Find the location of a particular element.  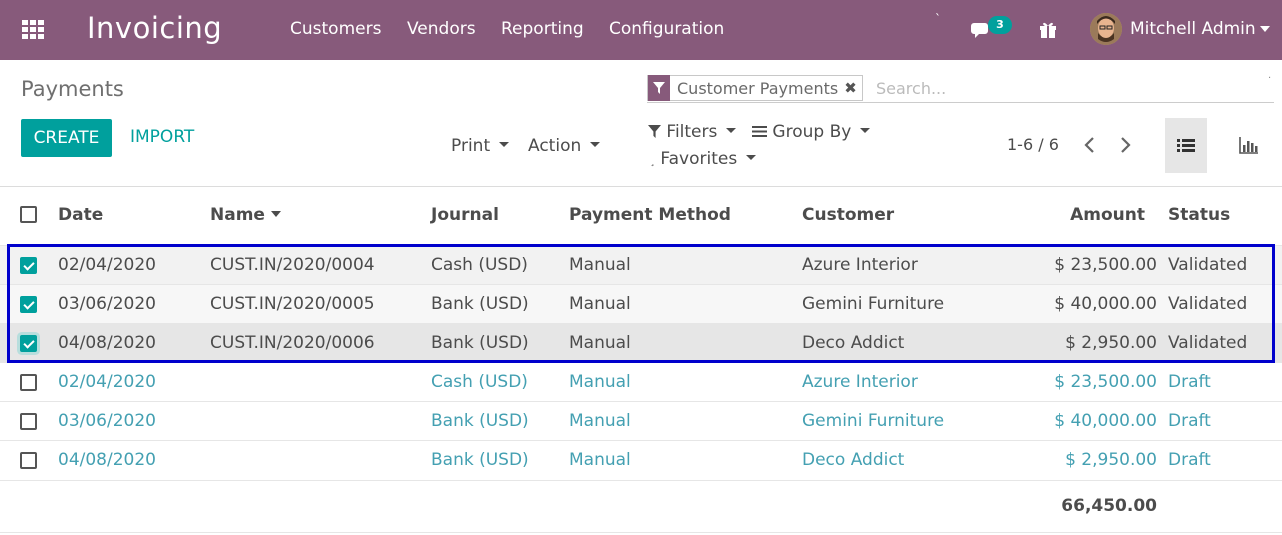

star-icon: ¸ is located at coordinates (652, 161).